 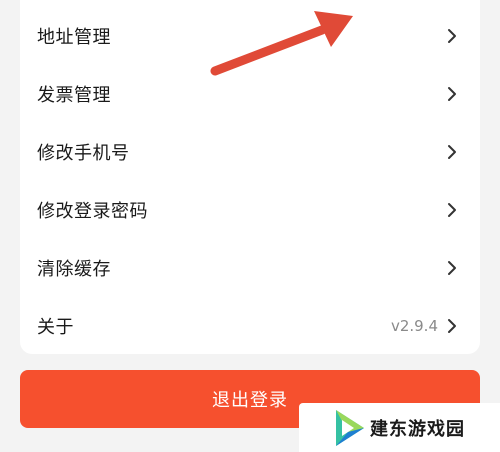 What do you see at coordinates (92, 211) in the screenshot?
I see `settings-item-label: 修改登录密码` at bounding box center [92, 211].